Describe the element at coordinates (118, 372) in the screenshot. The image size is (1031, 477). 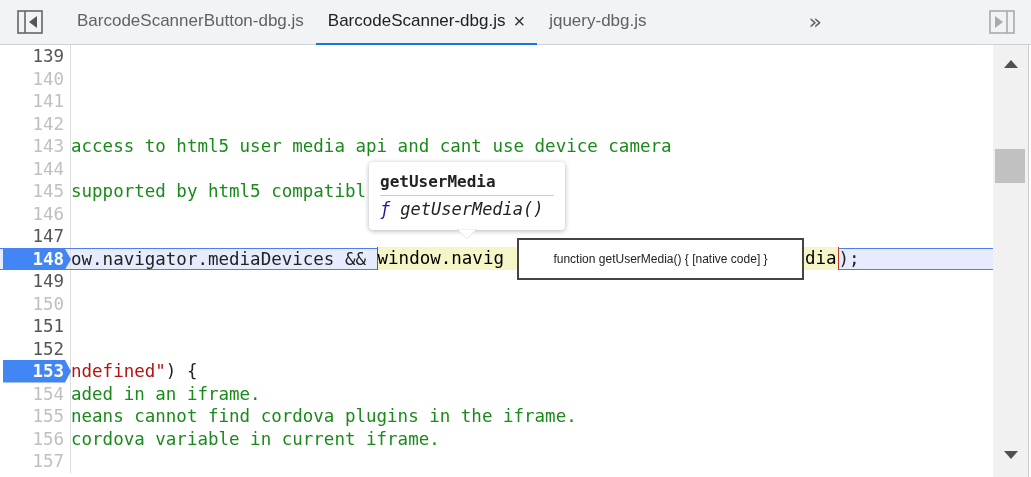
I see `code-text: ndefined"` at that location.